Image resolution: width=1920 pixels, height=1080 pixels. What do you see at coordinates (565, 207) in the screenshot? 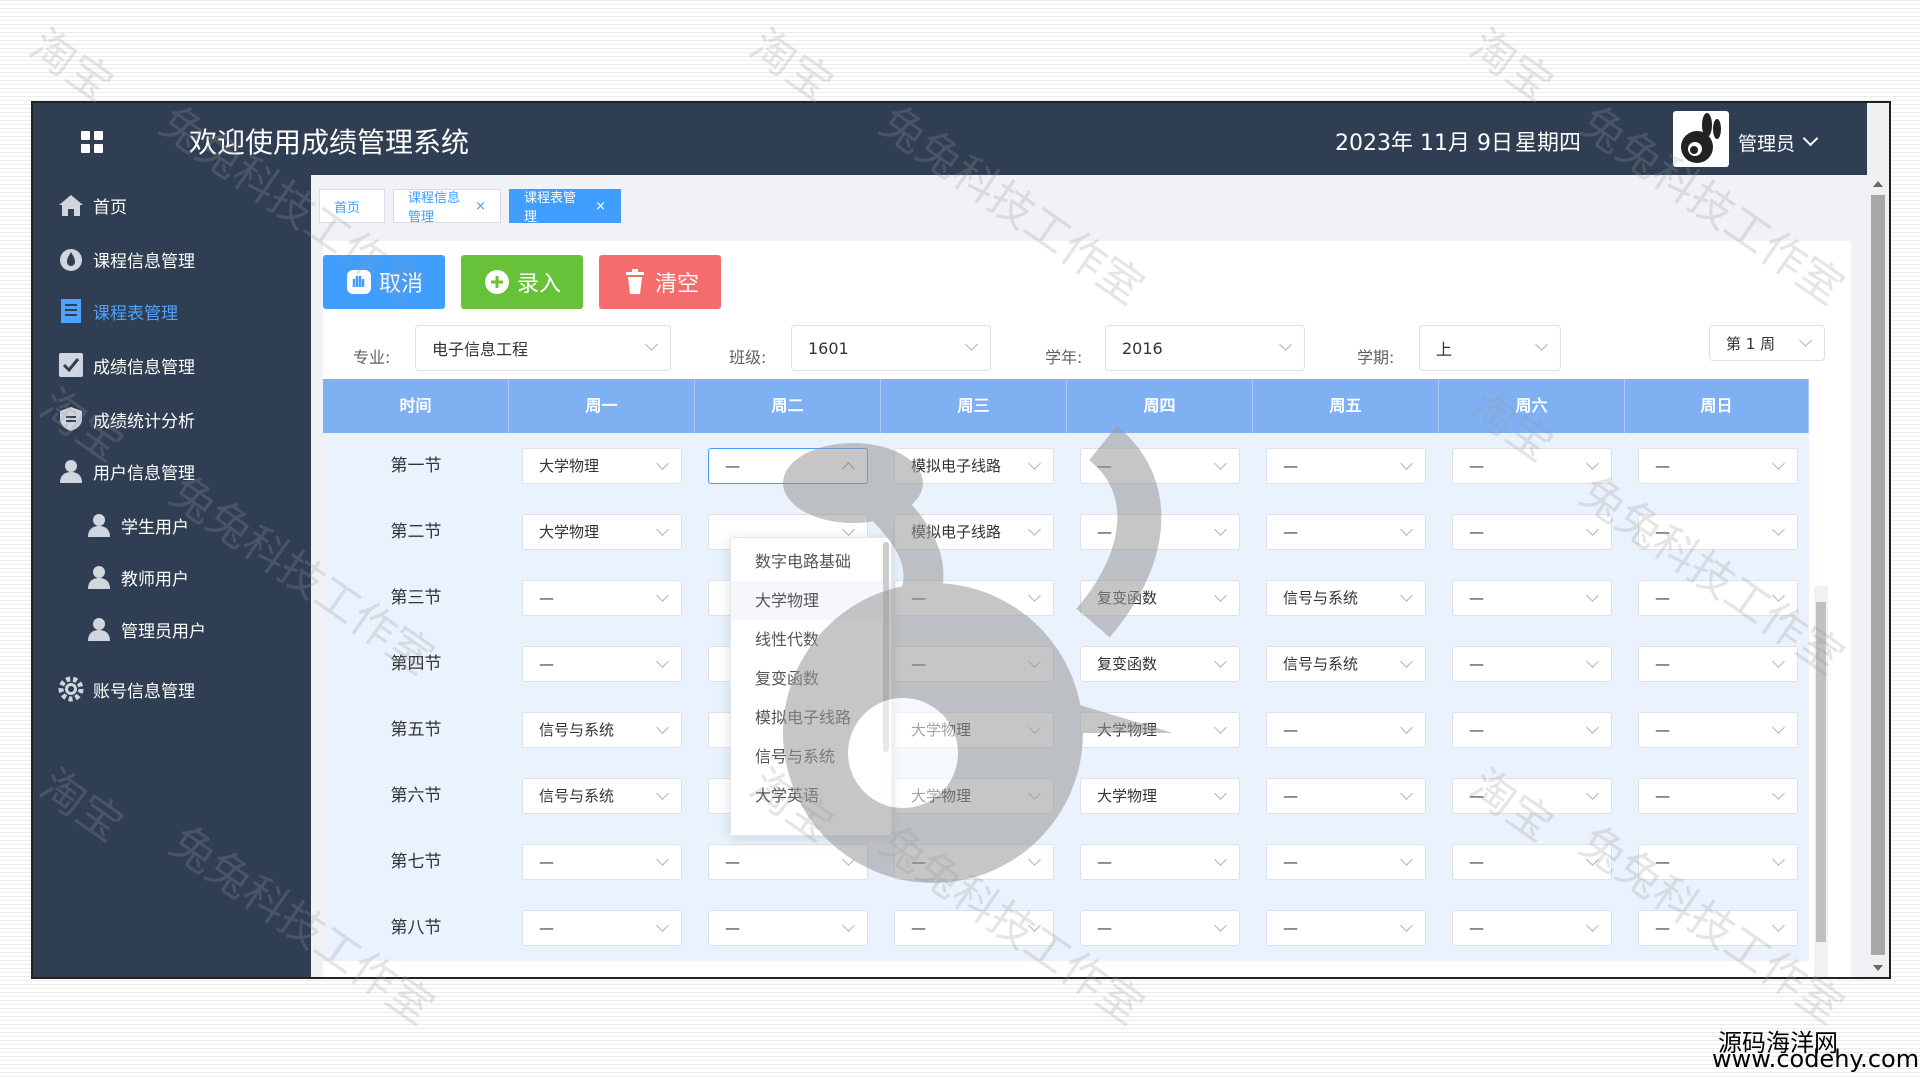
I see `tab-schedule: 课程表管理 ×` at bounding box center [565, 207].